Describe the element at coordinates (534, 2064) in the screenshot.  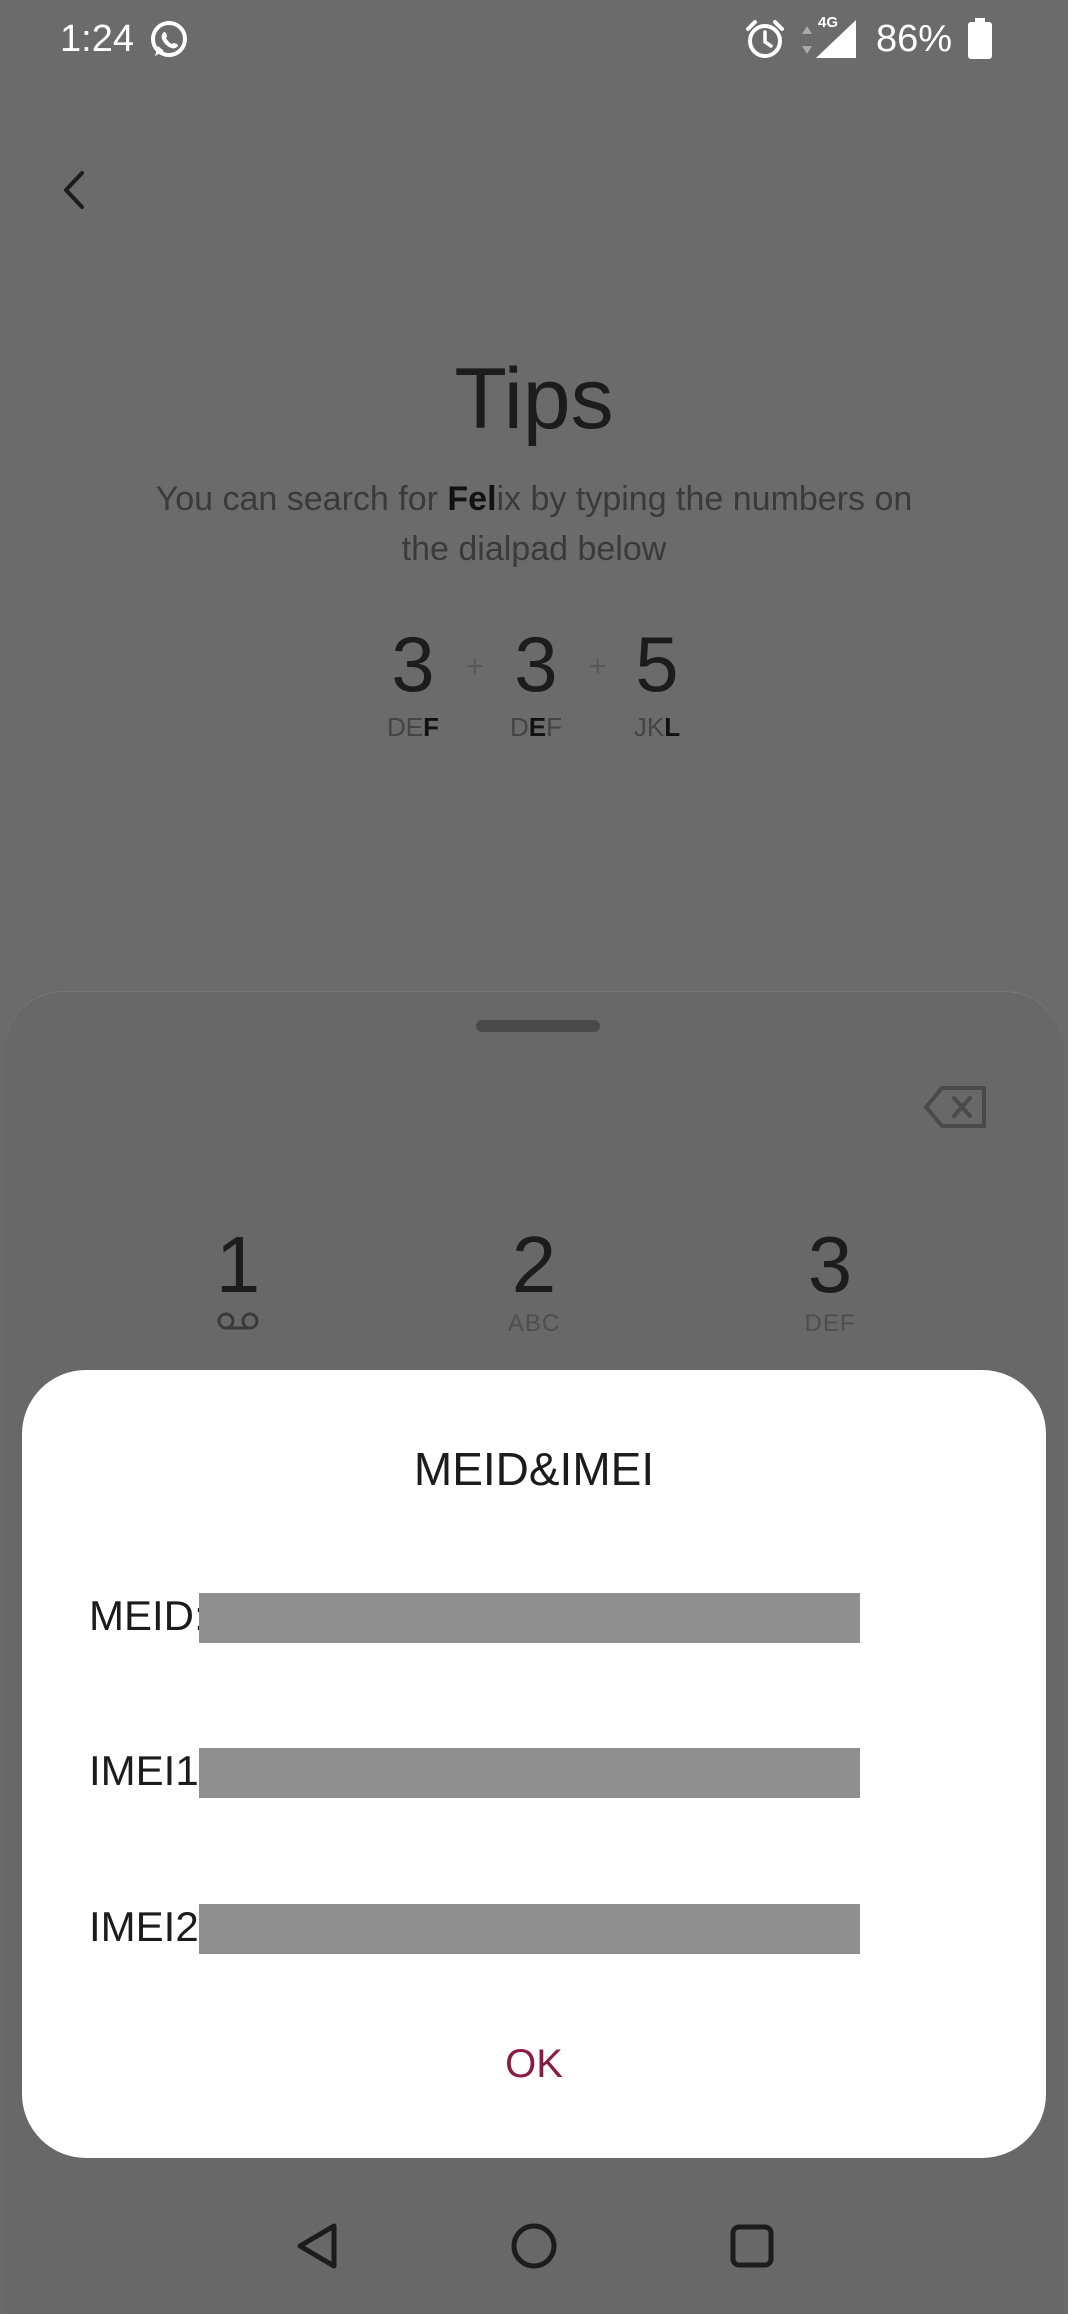
I see `ok-button: OK` at that location.